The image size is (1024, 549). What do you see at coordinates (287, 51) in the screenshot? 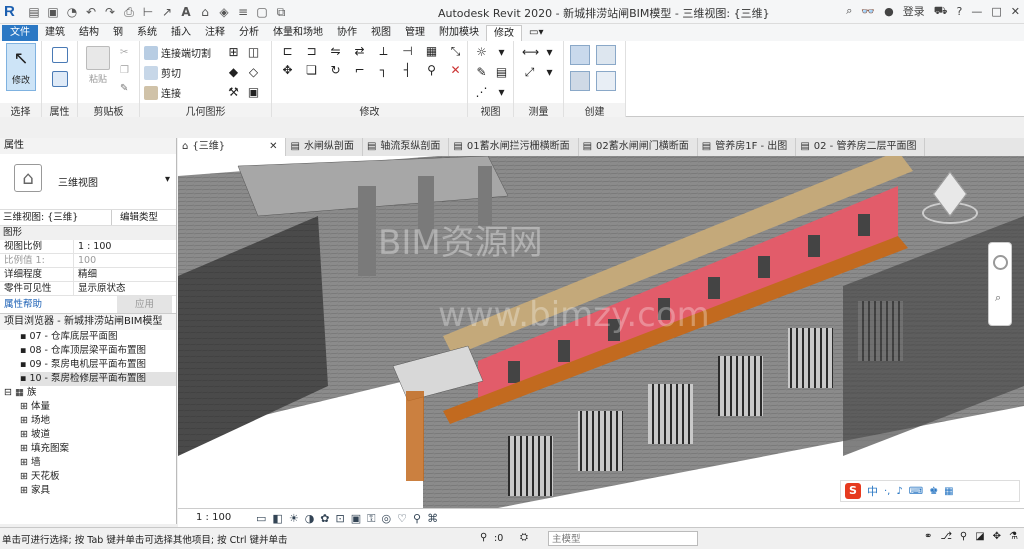
I see `align-icon: ⊏` at bounding box center [287, 51].